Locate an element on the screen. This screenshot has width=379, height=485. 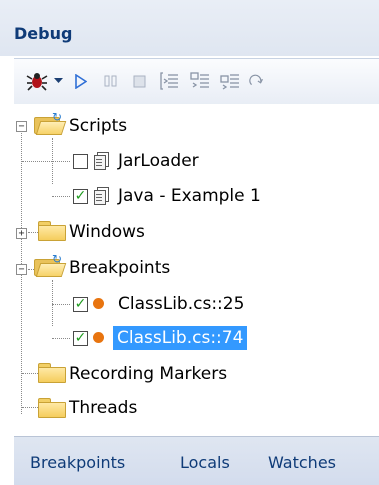
tree-node-label: JarLoader is located at coordinates (158, 161).